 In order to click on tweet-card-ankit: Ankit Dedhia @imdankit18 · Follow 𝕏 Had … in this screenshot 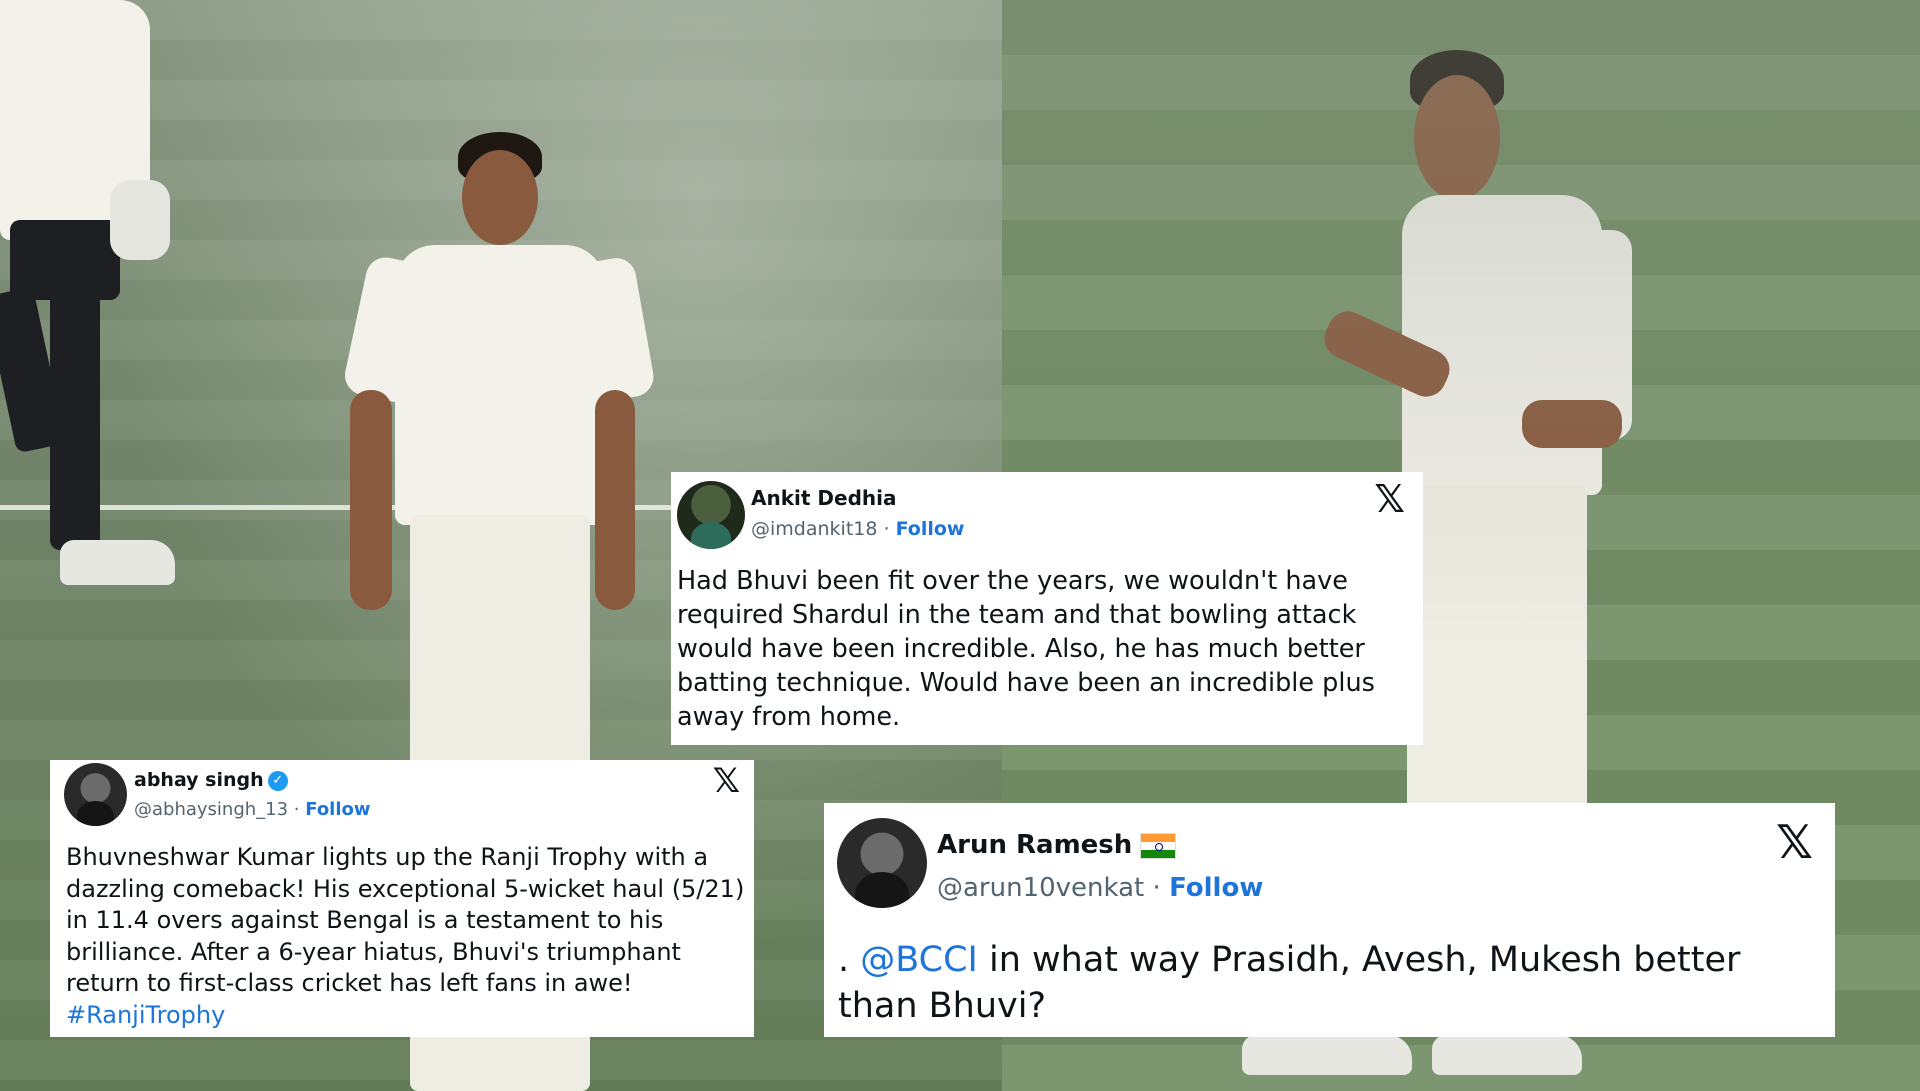, I will do `click(1047, 608)`.